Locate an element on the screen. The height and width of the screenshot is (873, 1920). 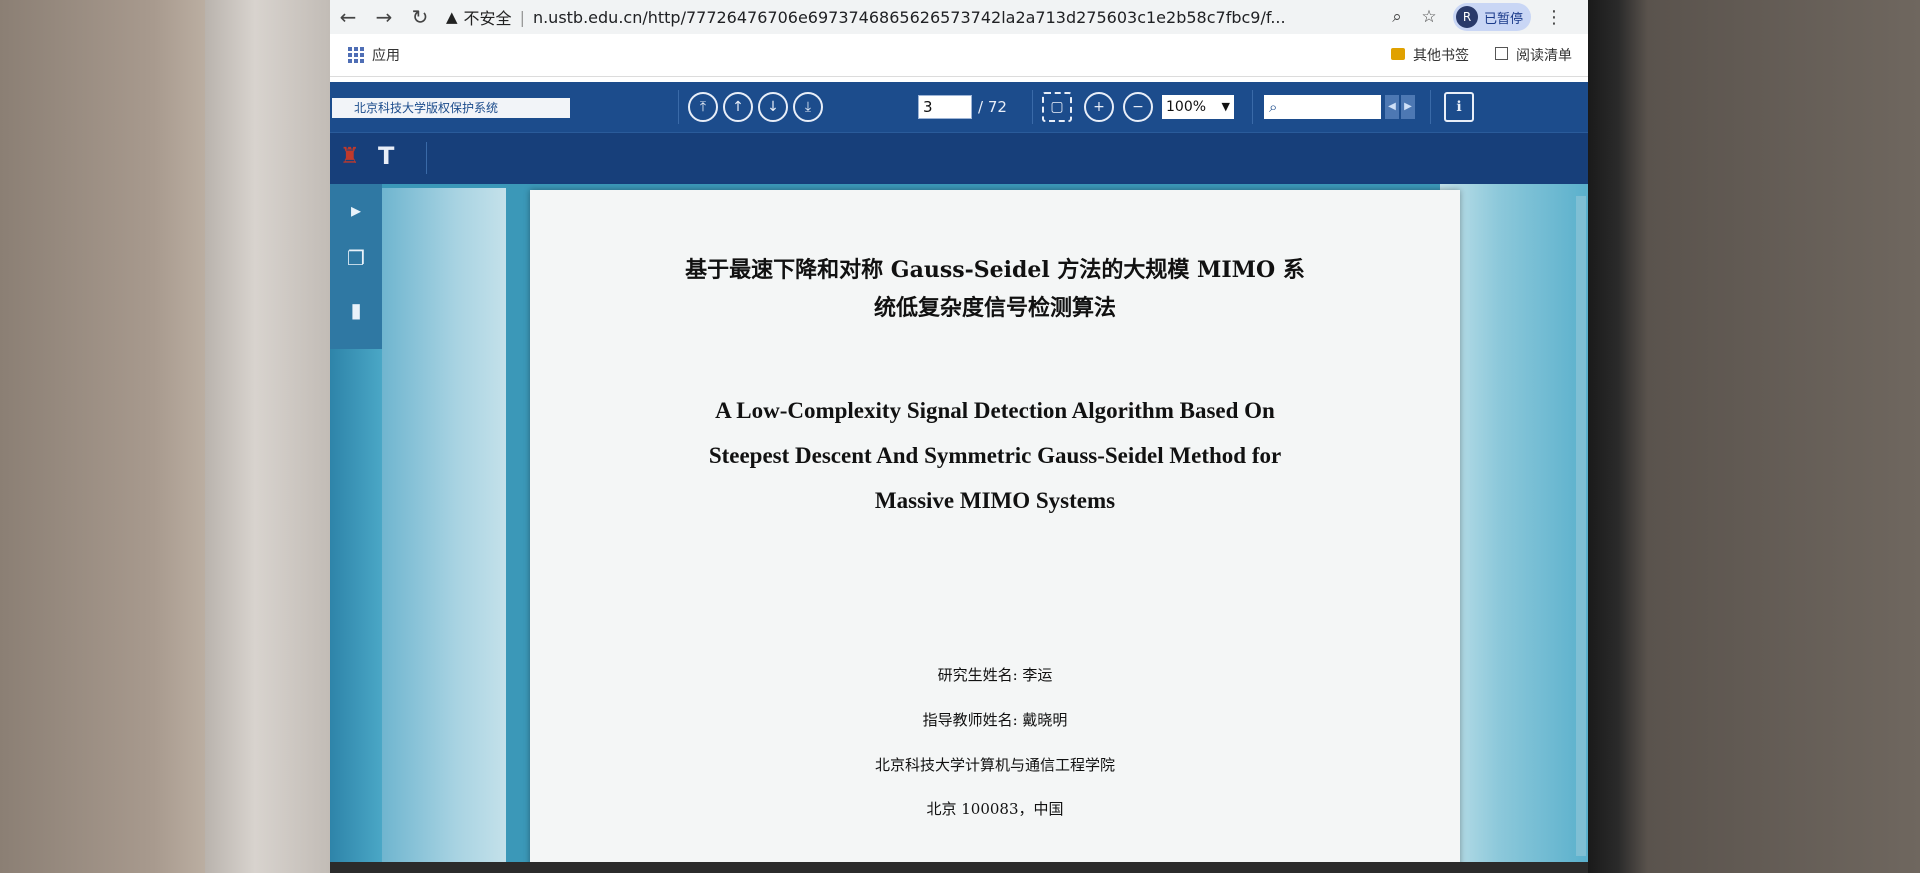
reading-list-button: 阅读清单 is located at coordinates (1533, 55).